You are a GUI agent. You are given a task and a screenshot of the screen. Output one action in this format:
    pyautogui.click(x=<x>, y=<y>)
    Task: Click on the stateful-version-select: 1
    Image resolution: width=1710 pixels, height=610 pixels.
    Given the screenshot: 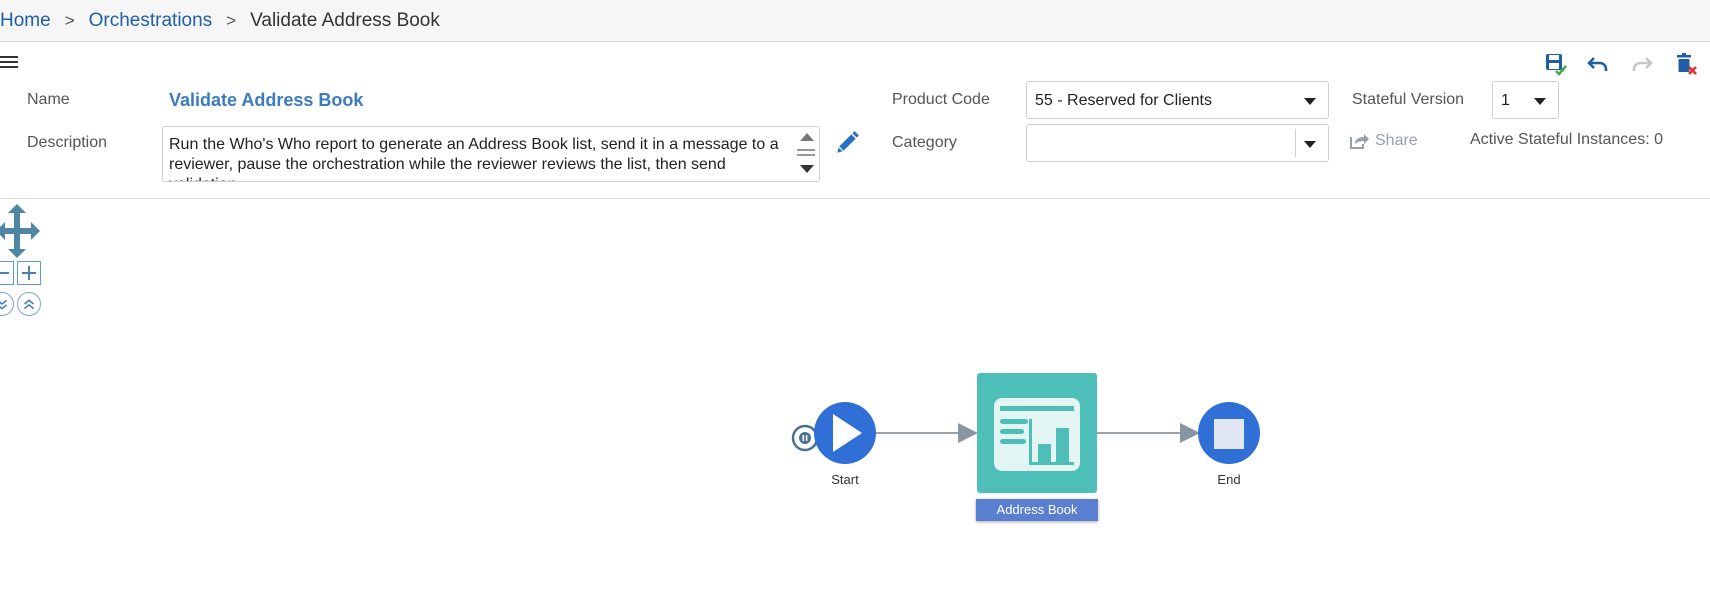 What is the action you would take?
    pyautogui.click(x=1525, y=100)
    